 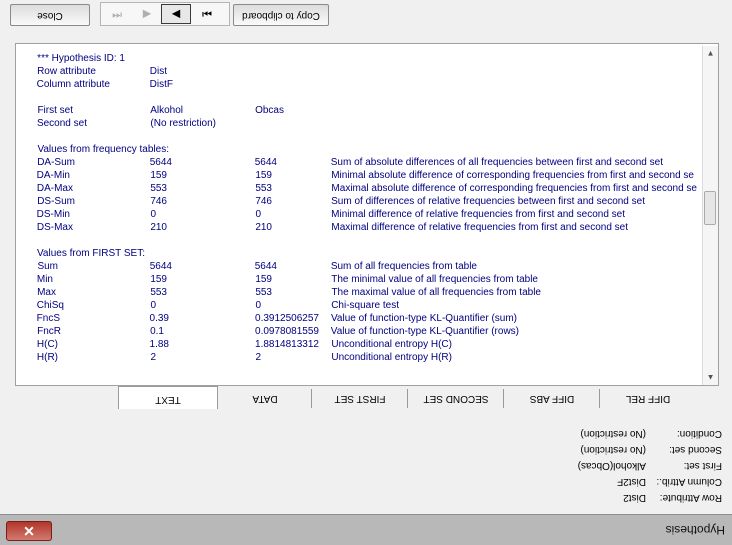 I want to click on text-cell: *** Hypothesis ID: 1, so click(x=81, y=58).